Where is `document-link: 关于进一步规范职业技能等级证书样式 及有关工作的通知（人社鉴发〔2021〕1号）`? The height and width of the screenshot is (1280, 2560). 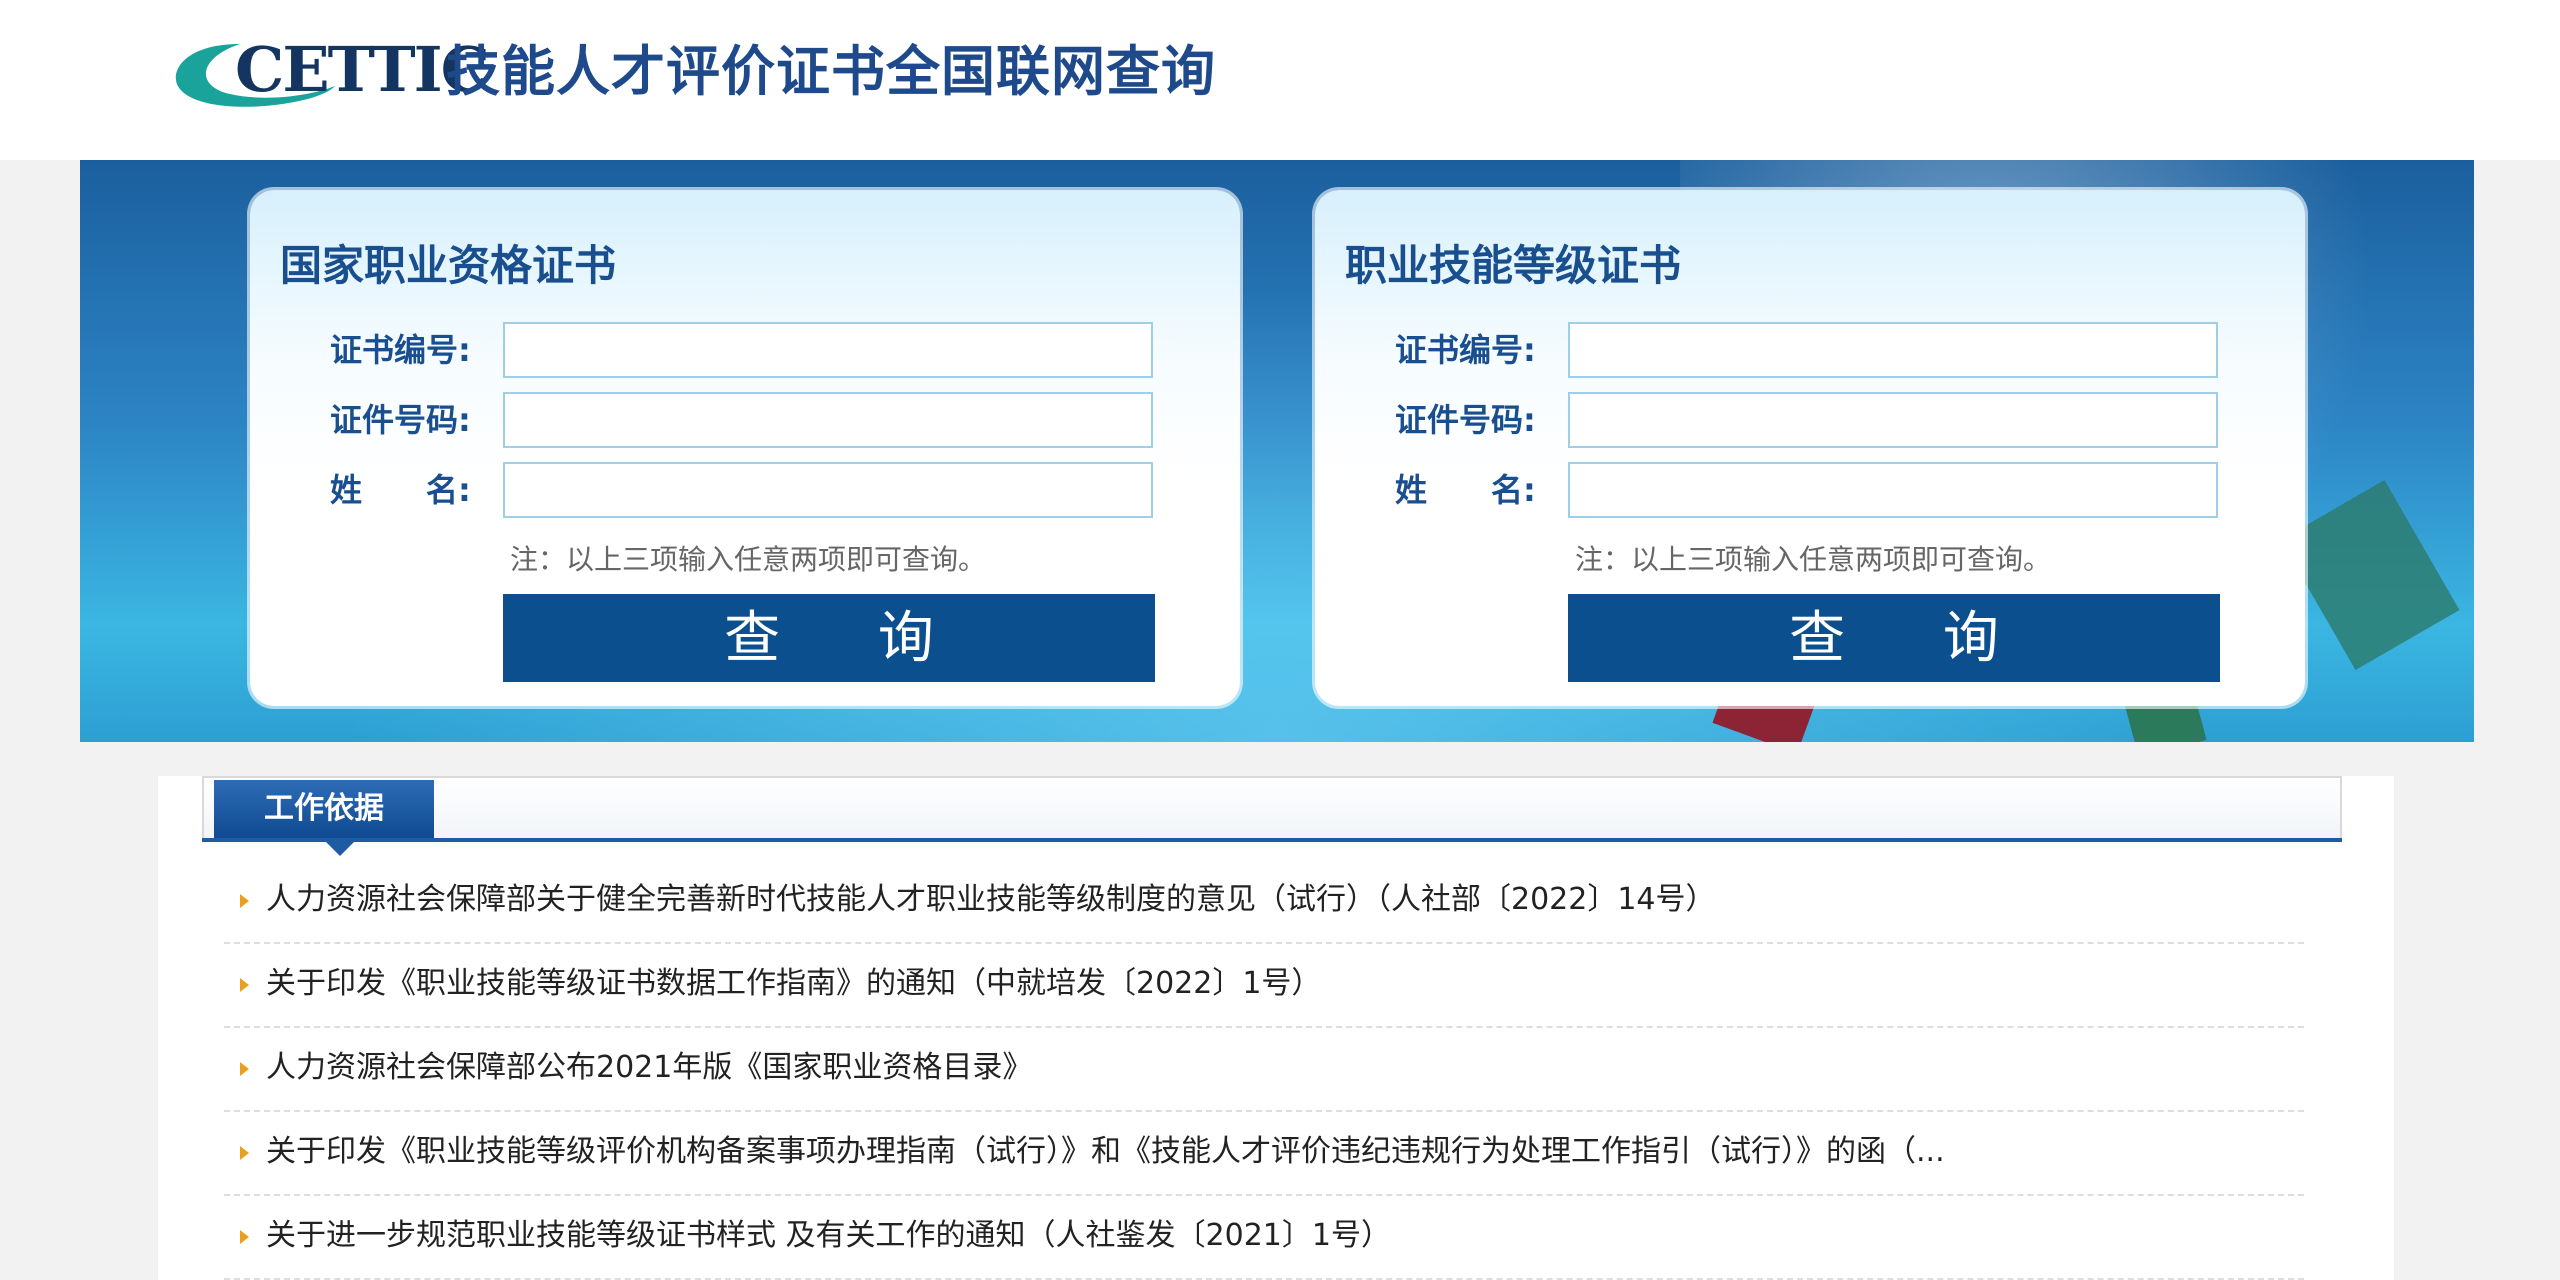
document-link: 关于进一步规范职业技能等级证书样式 及有关工作的通知（人社鉴发〔2021〕1号） is located at coordinates (828, 1236).